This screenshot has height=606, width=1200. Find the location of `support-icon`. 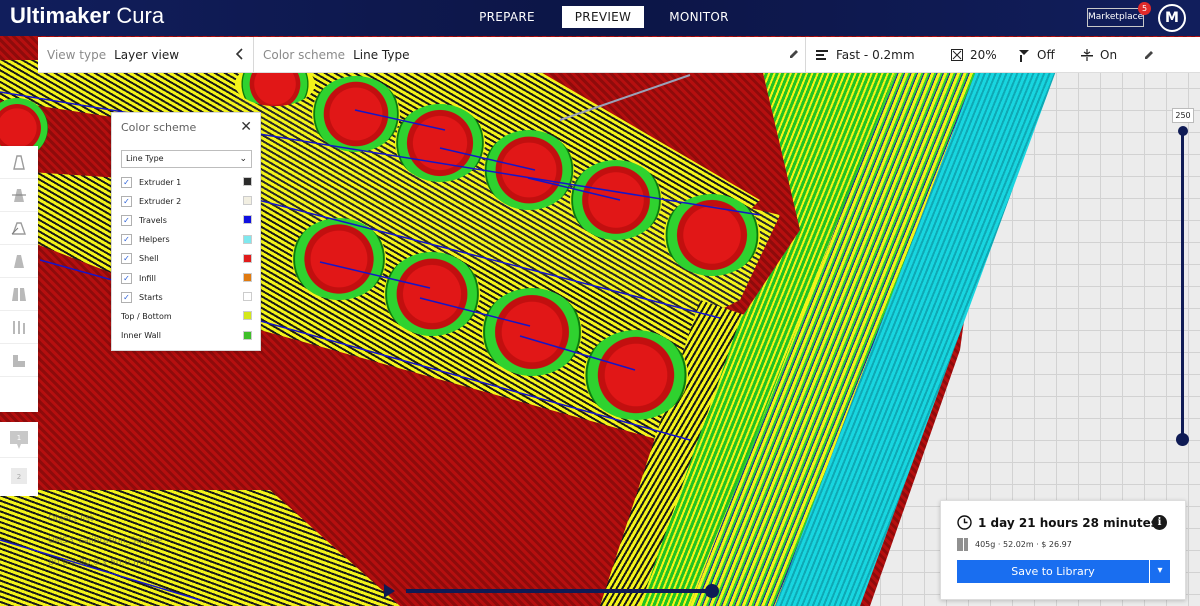

support-icon is located at coordinates (1024, 55).